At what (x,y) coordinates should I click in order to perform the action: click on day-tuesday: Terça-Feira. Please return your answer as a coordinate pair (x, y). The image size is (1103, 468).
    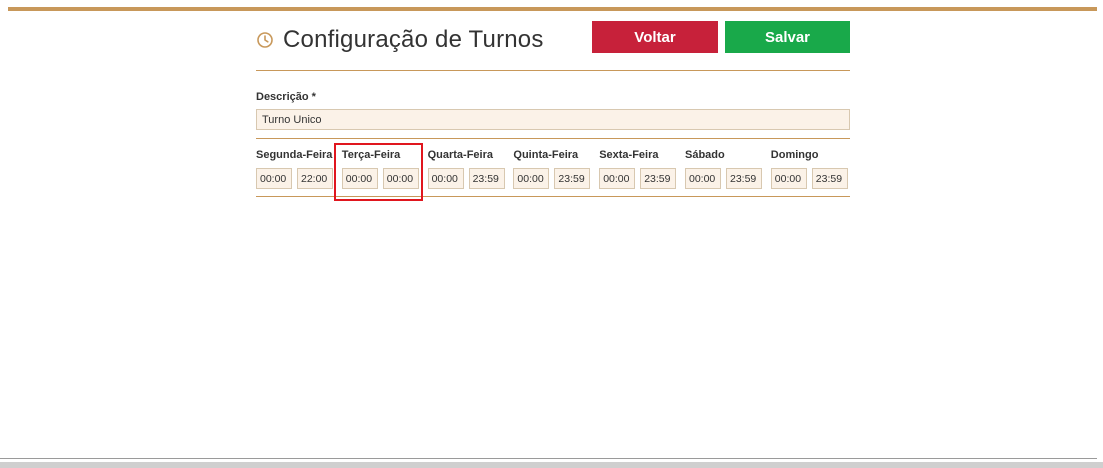
    Looking at the image, I should click on (384, 169).